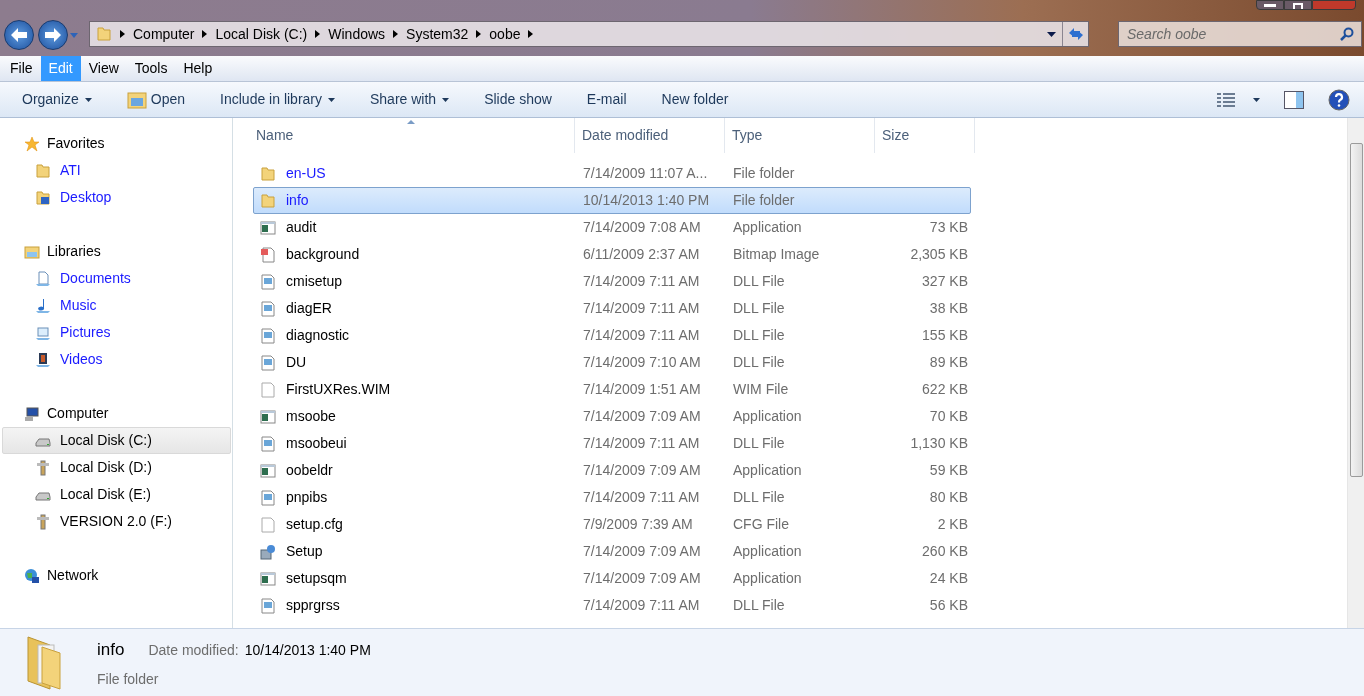 This screenshot has height=696, width=1364. Describe the element at coordinates (606, 99) in the screenshot. I see `toolbar-button: E-mail` at that location.